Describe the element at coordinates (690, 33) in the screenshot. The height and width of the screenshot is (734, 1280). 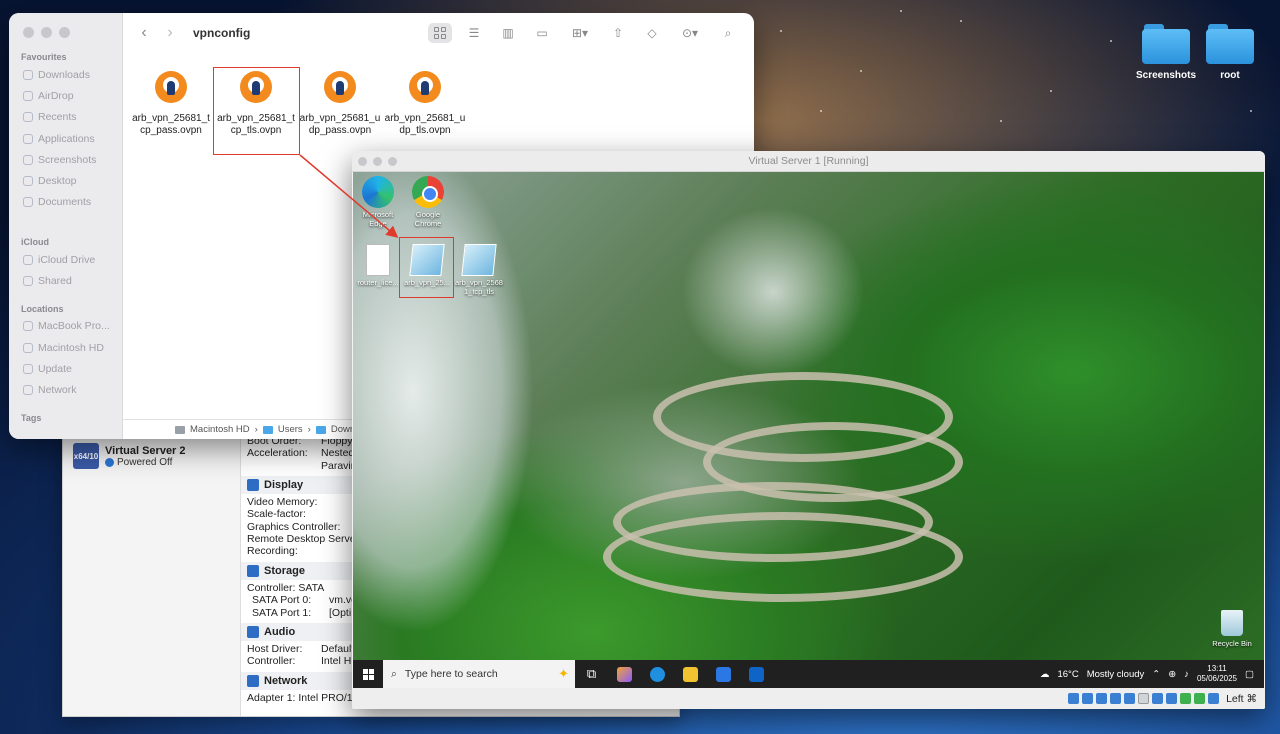
I see `more-actions-button: ⊙▾` at that location.